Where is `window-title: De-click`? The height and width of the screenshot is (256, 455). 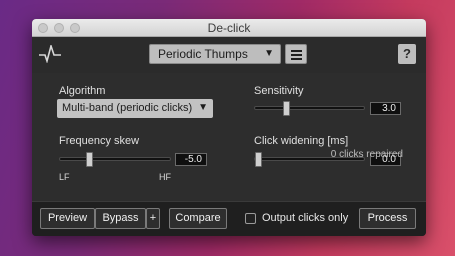
window-title: De-click is located at coordinates (229, 28).